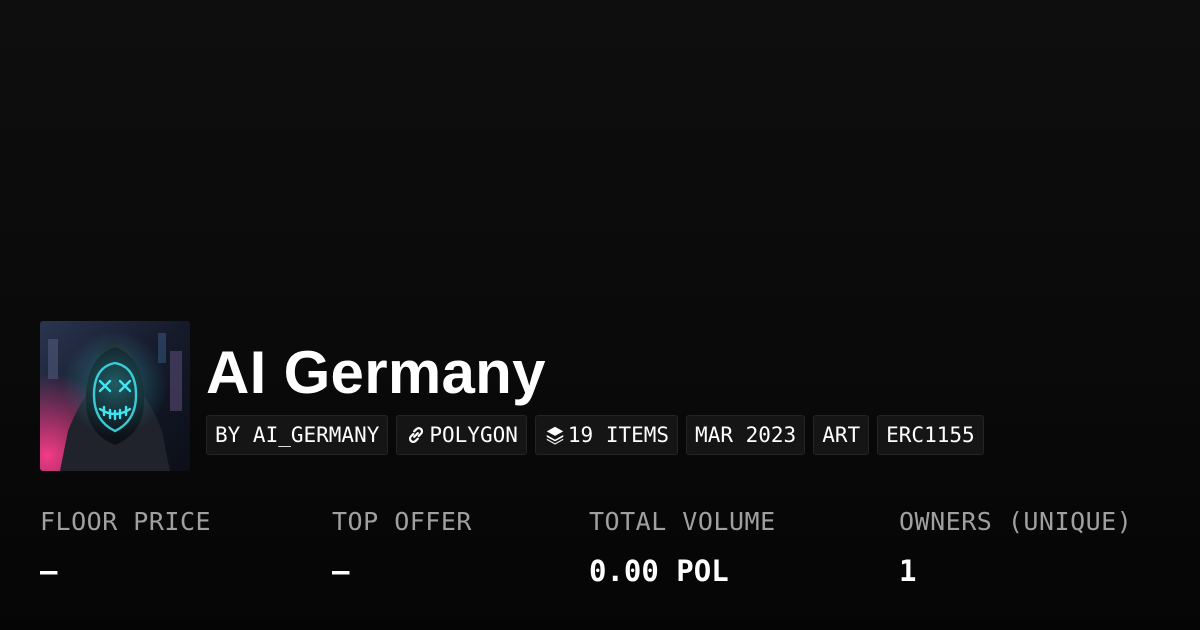 The width and height of the screenshot is (1200, 630). What do you see at coordinates (682, 546) in the screenshot?
I see `stat-total-volume: TOTAL VOLUME 0.00 POL` at bounding box center [682, 546].